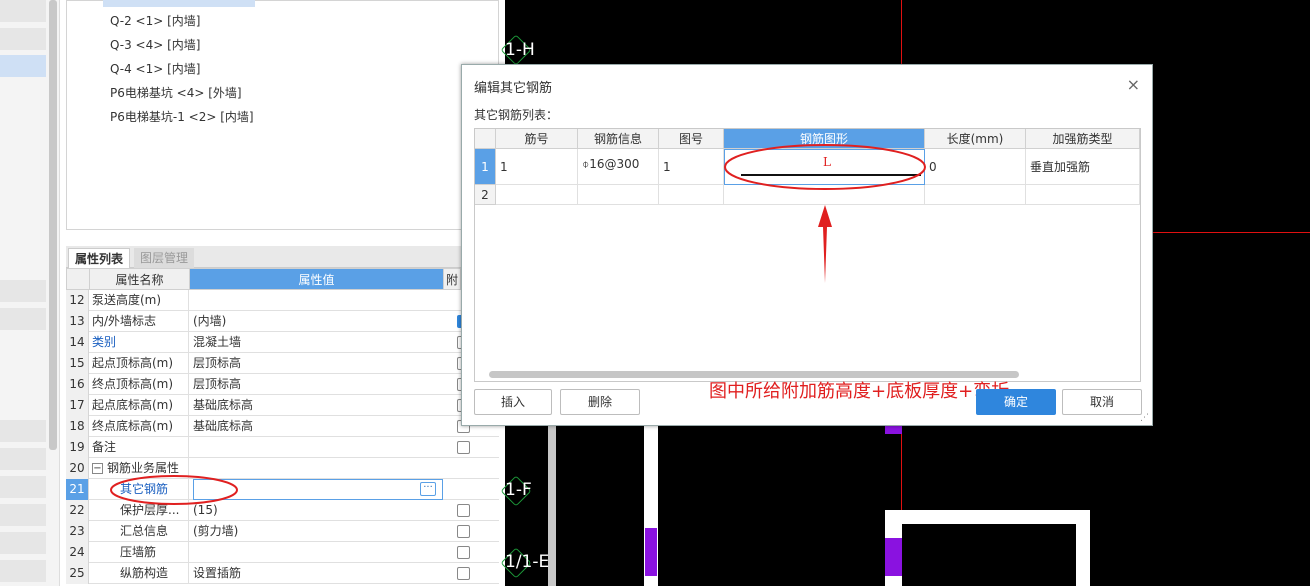 Image resolution: width=1310 pixels, height=586 pixels. What do you see at coordinates (825, 244) in the screenshot?
I see `annotation-arrow-icon` at bounding box center [825, 244].